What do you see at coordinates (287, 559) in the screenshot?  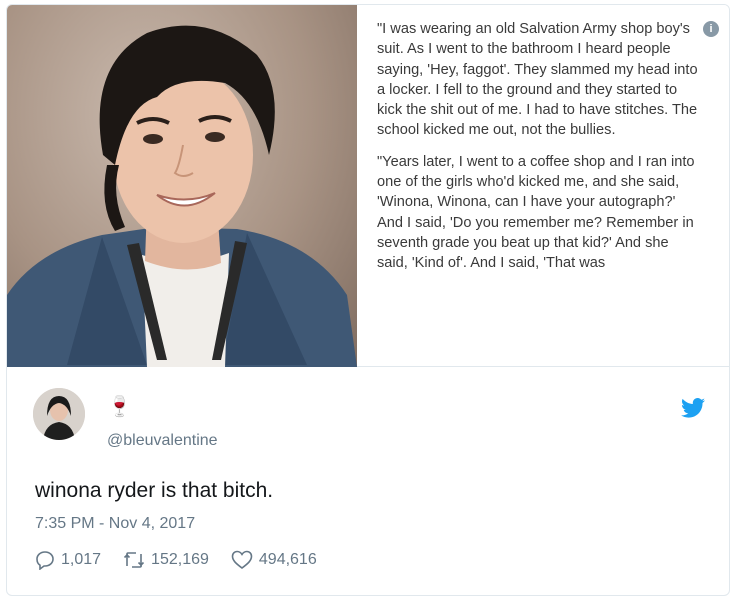 I see `like-count: 494,616` at bounding box center [287, 559].